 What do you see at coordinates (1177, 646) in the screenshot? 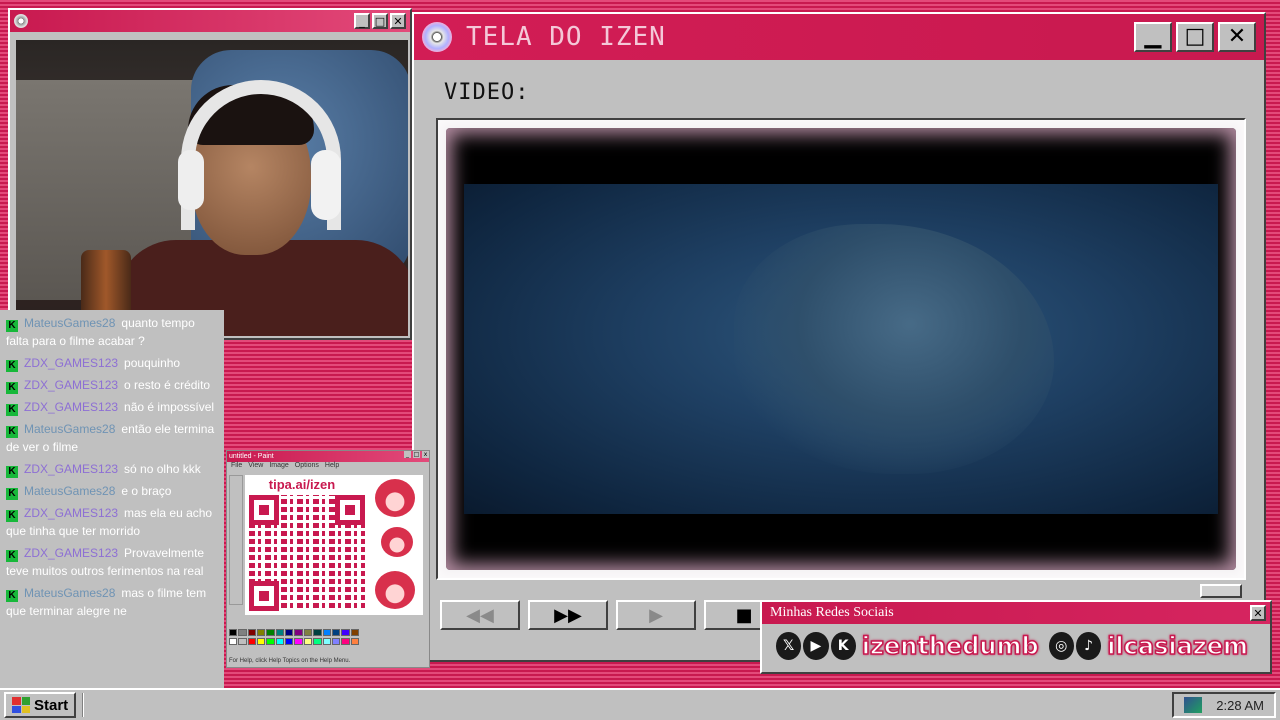
I see `social-handle-secondary: ilcasiazem` at bounding box center [1177, 646].